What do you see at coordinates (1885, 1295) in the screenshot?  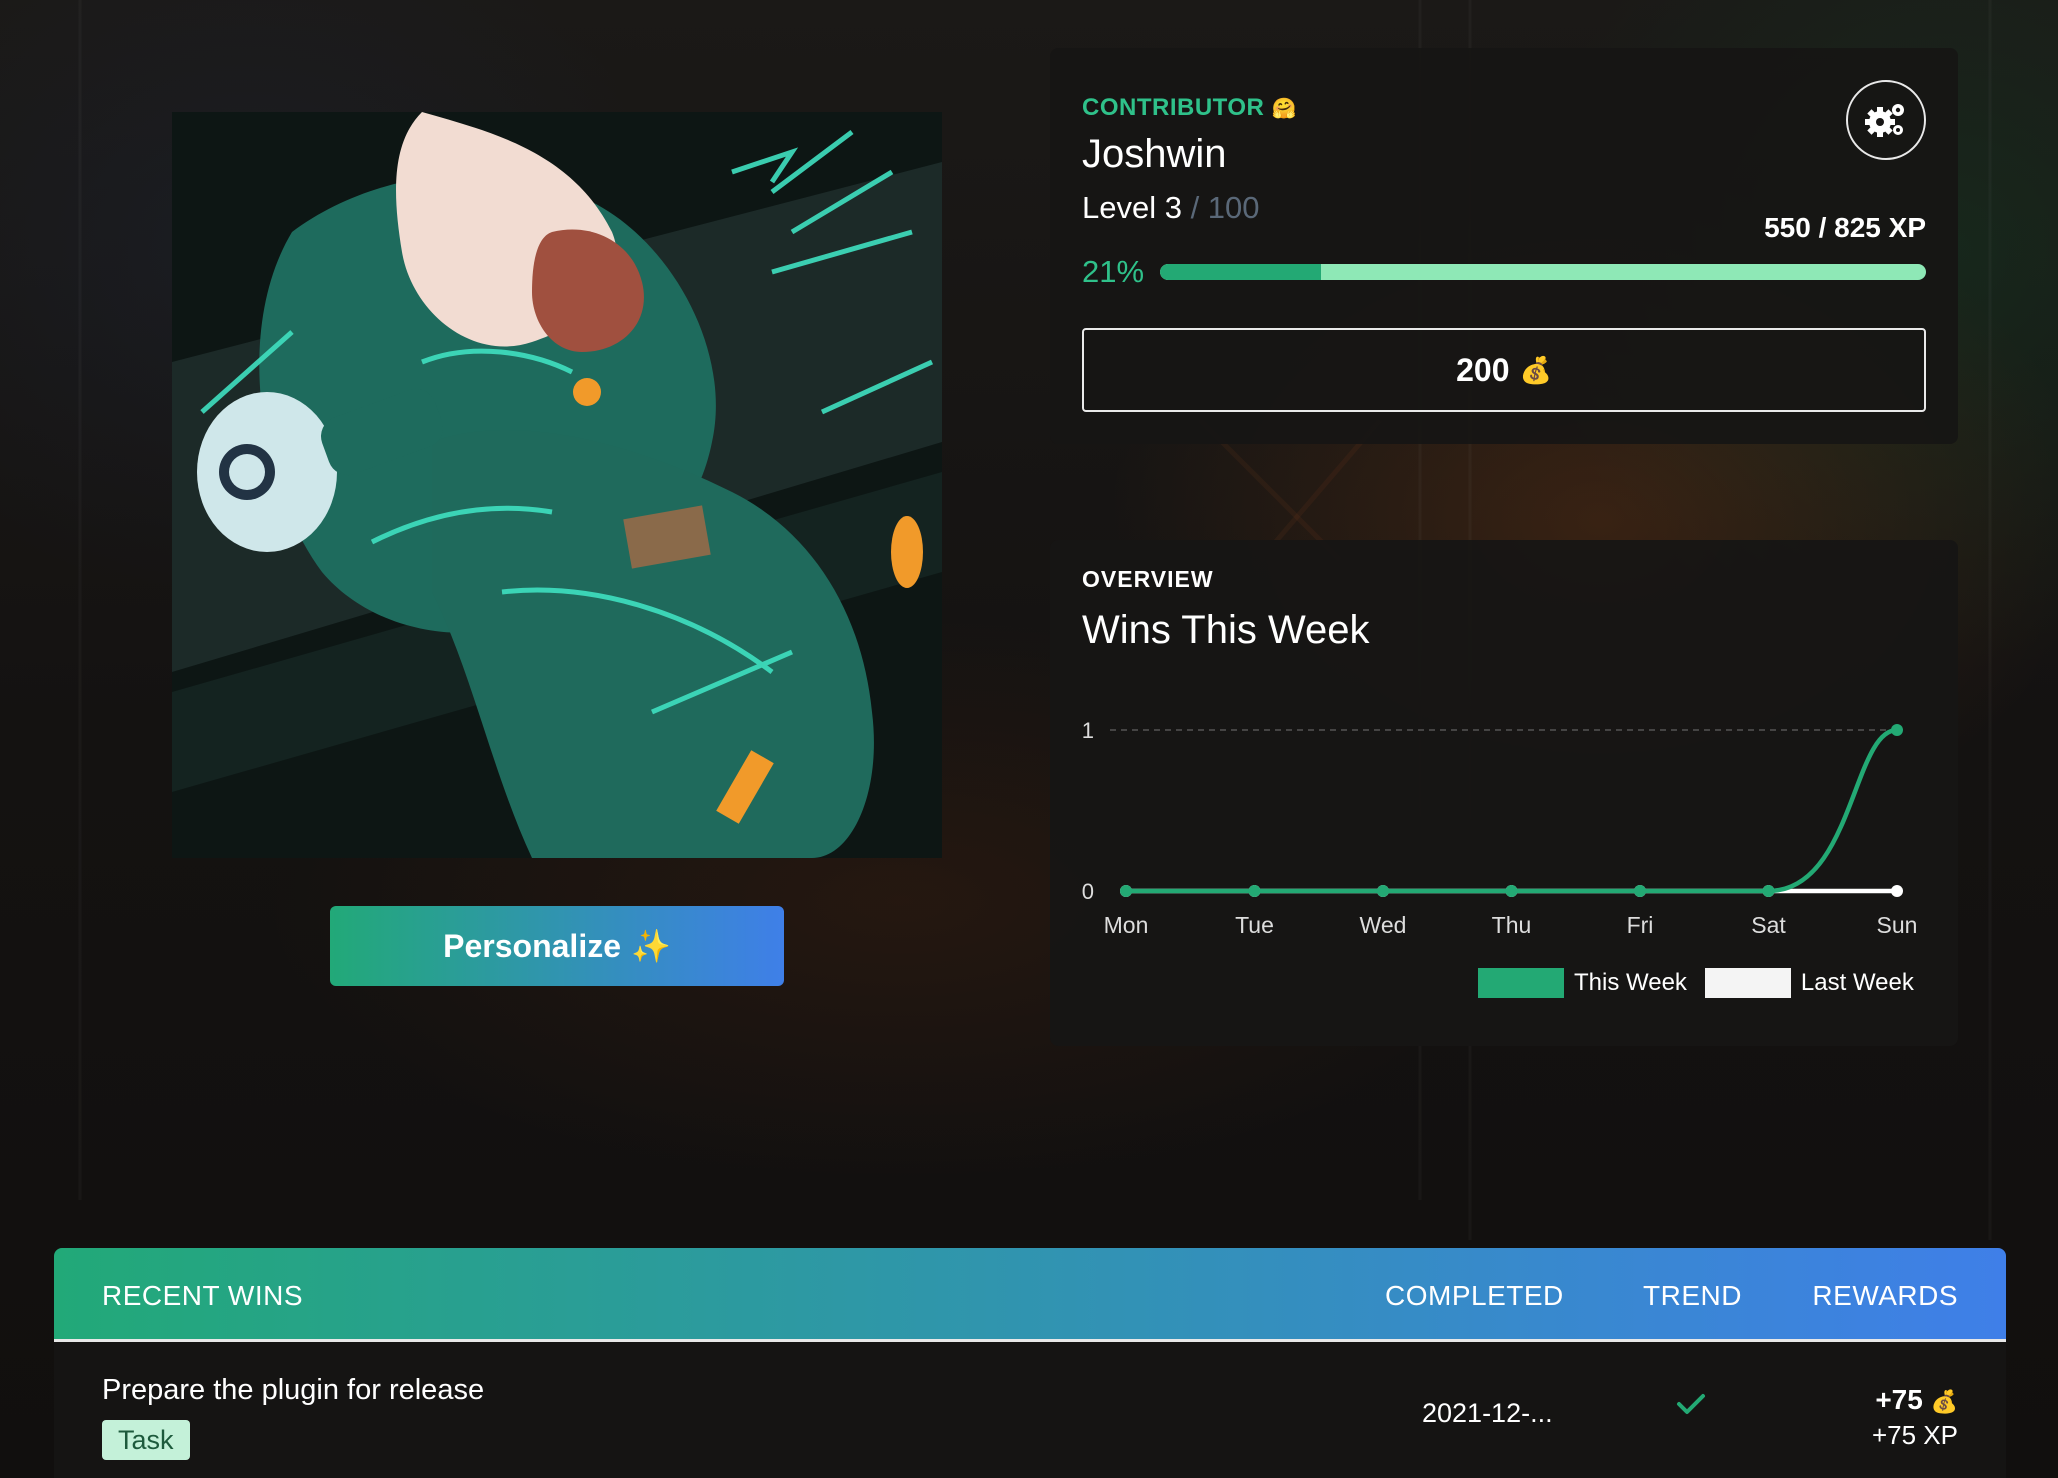 I see `header-rewards: REWARDS` at bounding box center [1885, 1295].